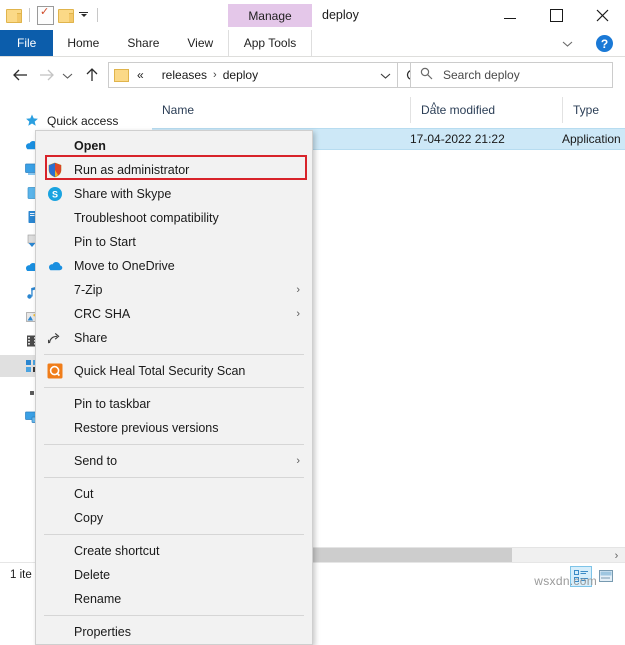  What do you see at coordinates (294, 110) in the screenshot?
I see `column-header-name: Name ˄` at bounding box center [294, 110].